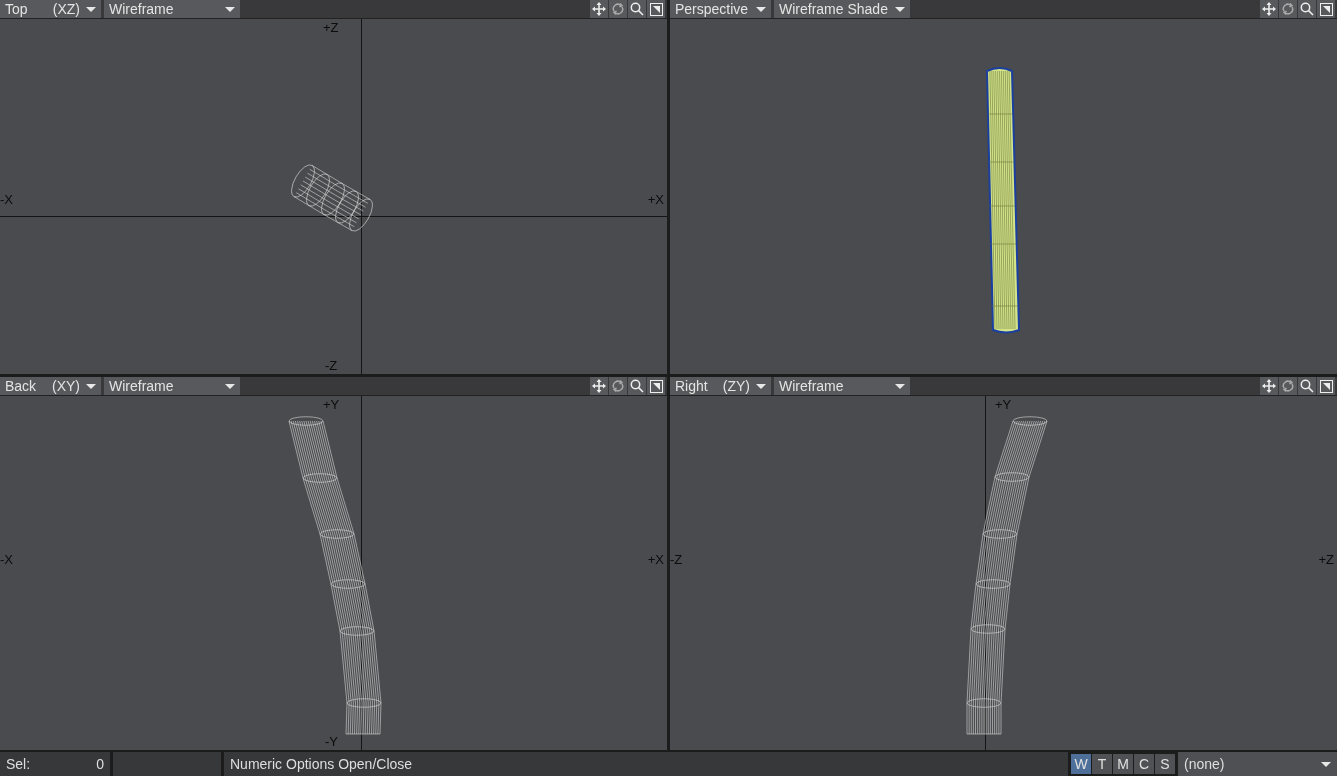 The image size is (1337, 776). I want to click on render-mode-dropdown: Wireframe Shade, so click(842, 9).